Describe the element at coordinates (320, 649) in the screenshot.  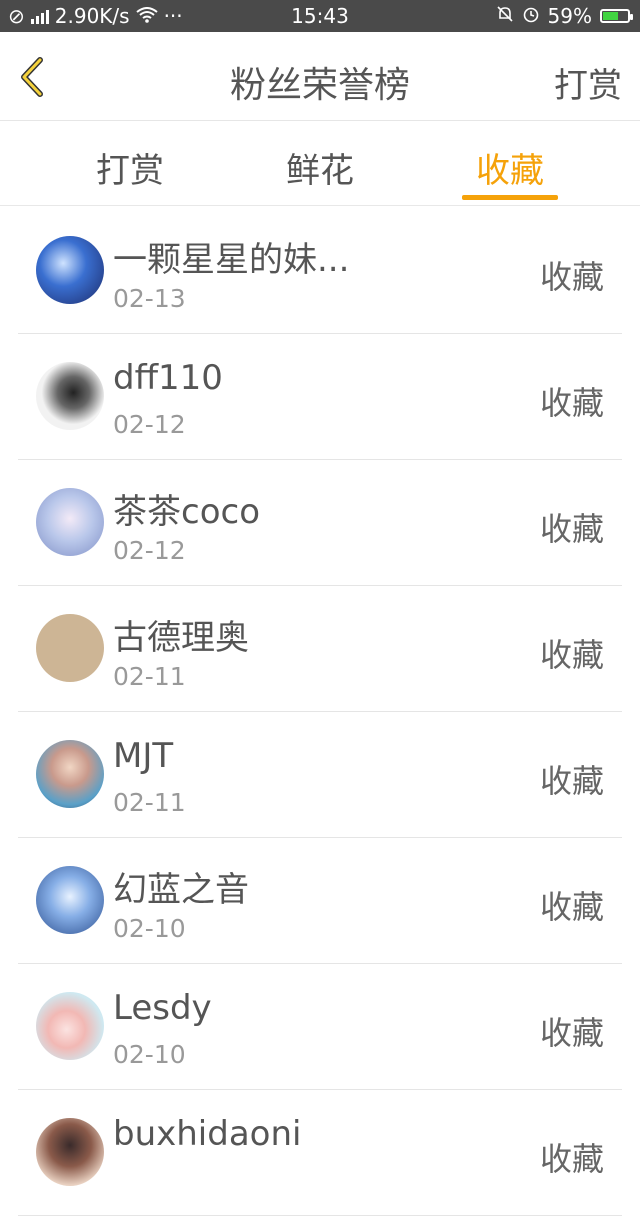
I see `list-item: 古德理奥 02-11 收藏` at that location.